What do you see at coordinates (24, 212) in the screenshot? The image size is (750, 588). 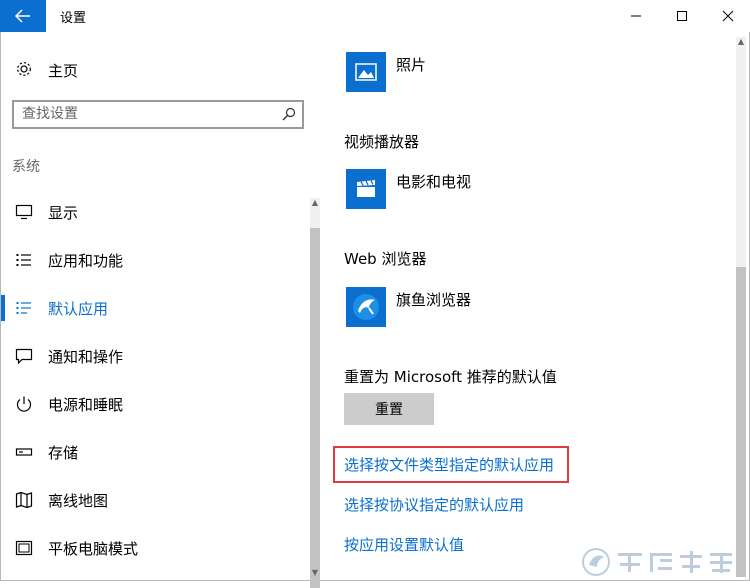 I see `monitor-icon` at bounding box center [24, 212].